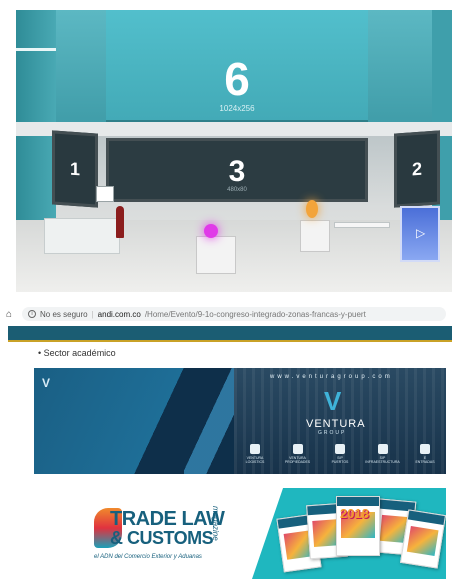 The image size is (452, 579). I want to click on video-kiosk: ▷, so click(420, 234).